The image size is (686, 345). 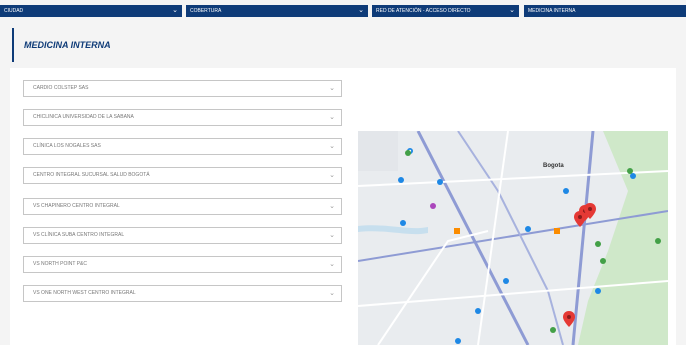 I want to click on provider-label: VS Chapinero Centro Integral, so click(x=76, y=206).